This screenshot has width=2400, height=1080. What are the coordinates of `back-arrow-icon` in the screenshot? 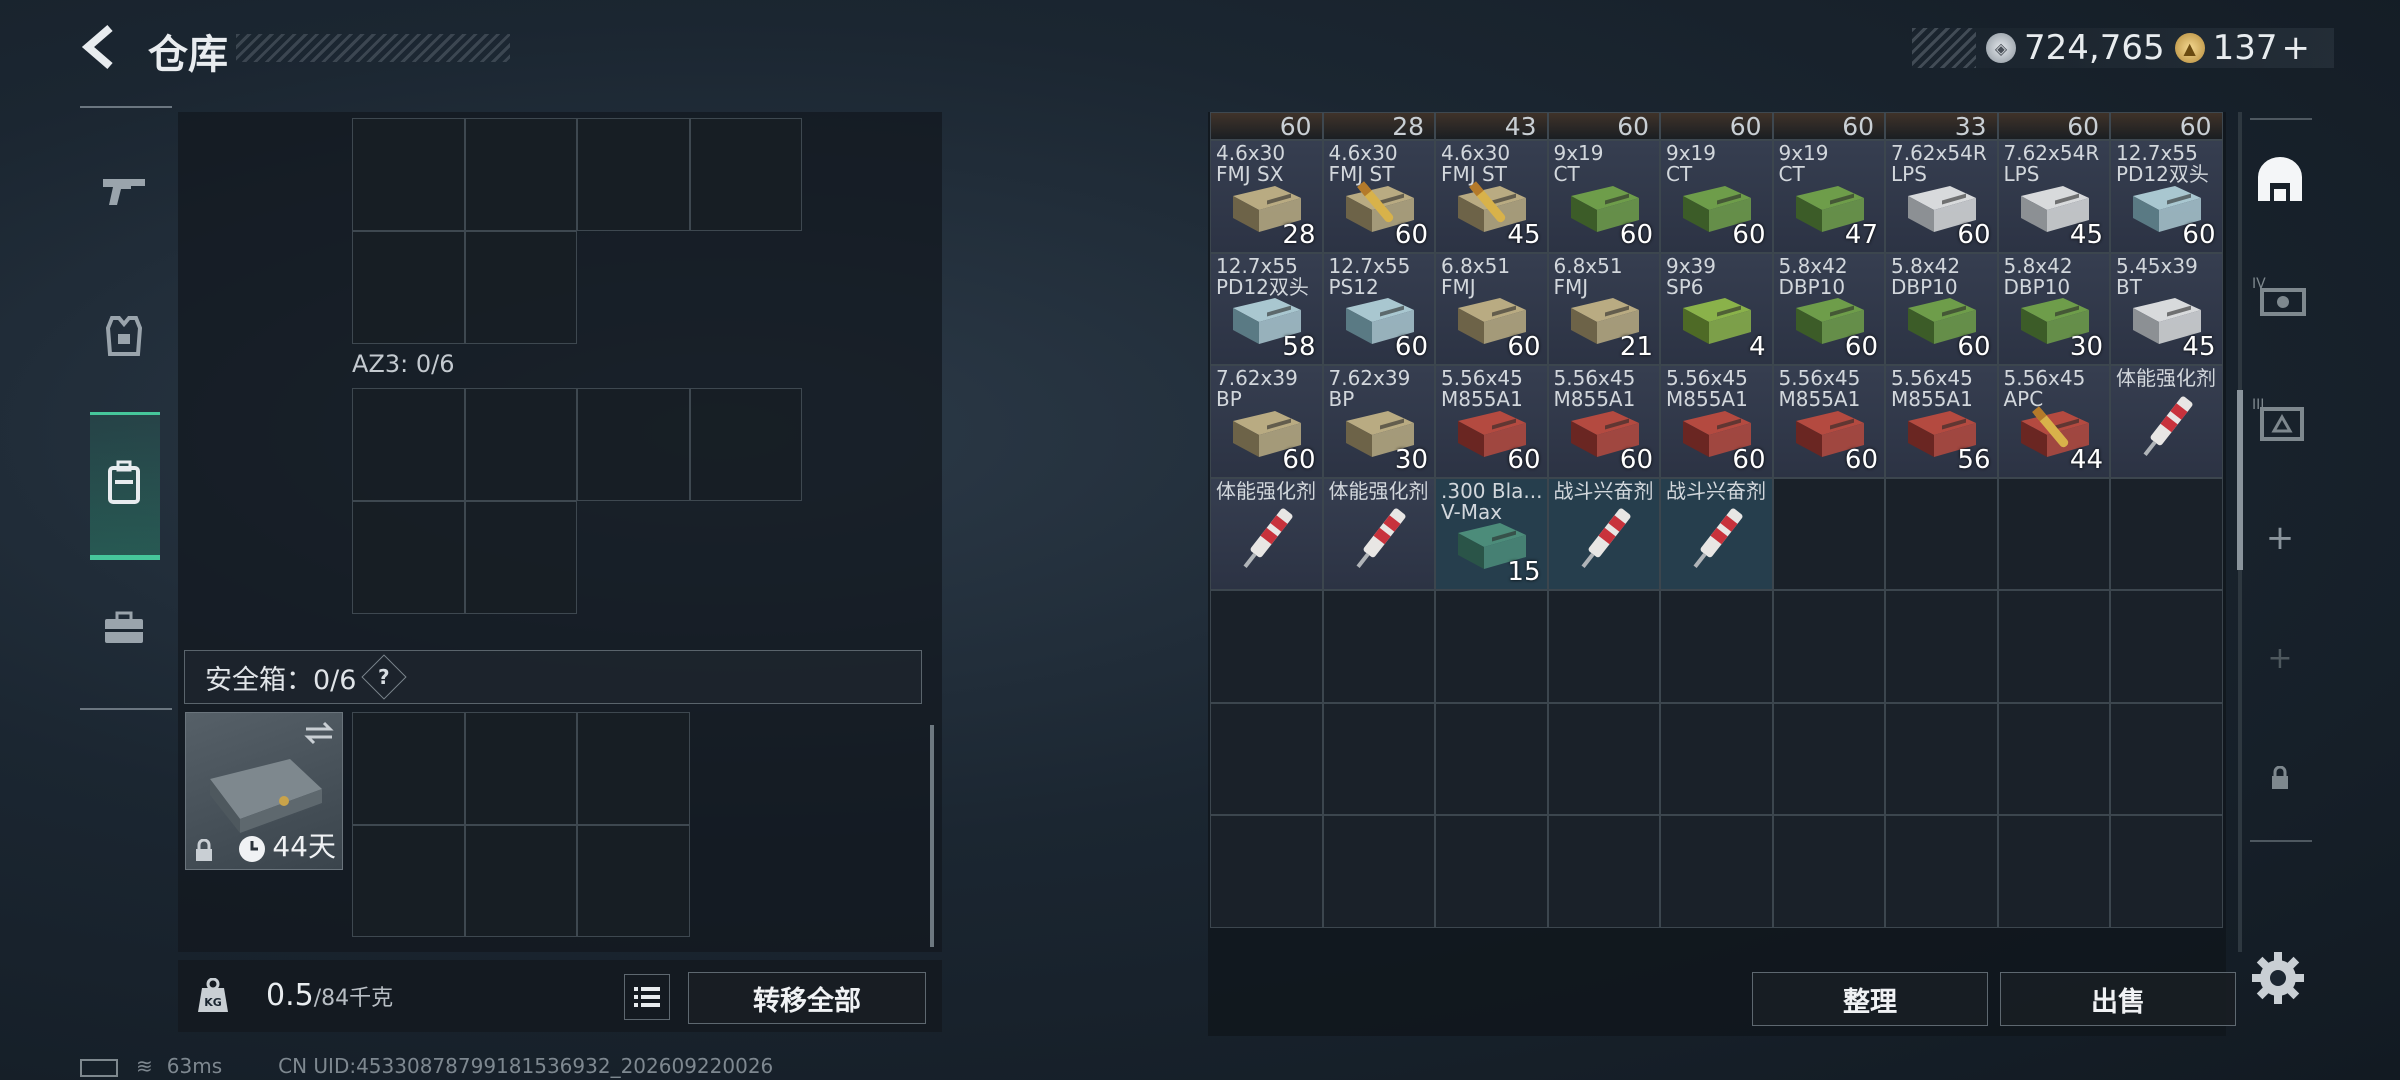 It's located at (101, 47).